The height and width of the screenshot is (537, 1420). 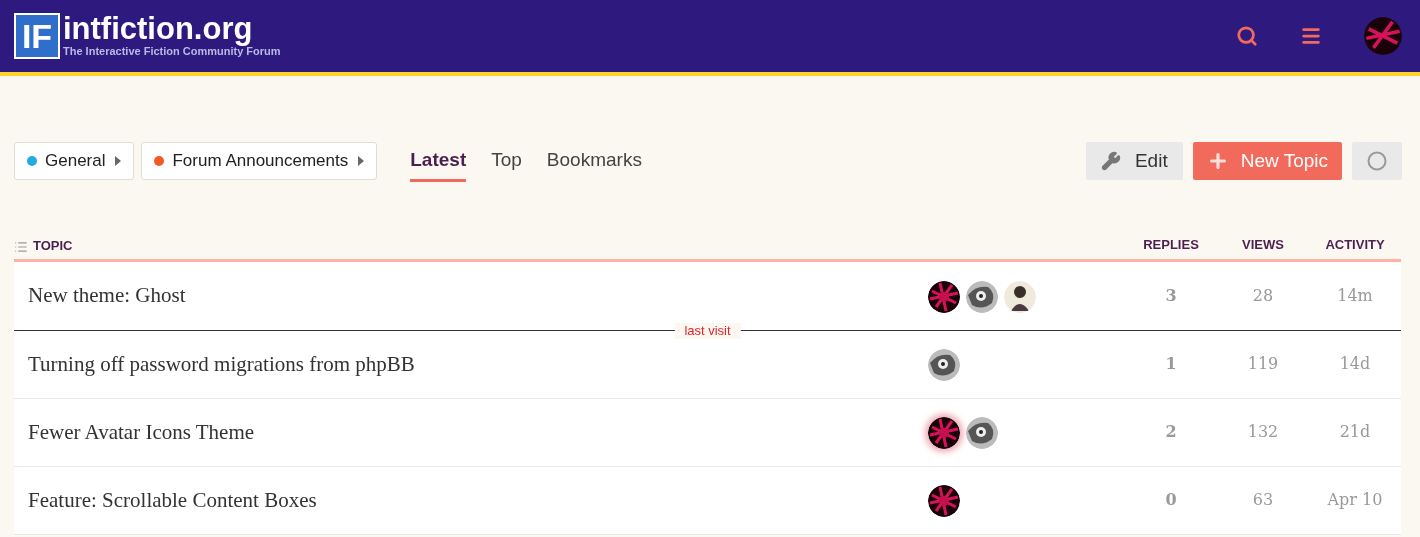 What do you see at coordinates (74, 160) in the screenshot?
I see `category-dropdown: General` at bounding box center [74, 160].